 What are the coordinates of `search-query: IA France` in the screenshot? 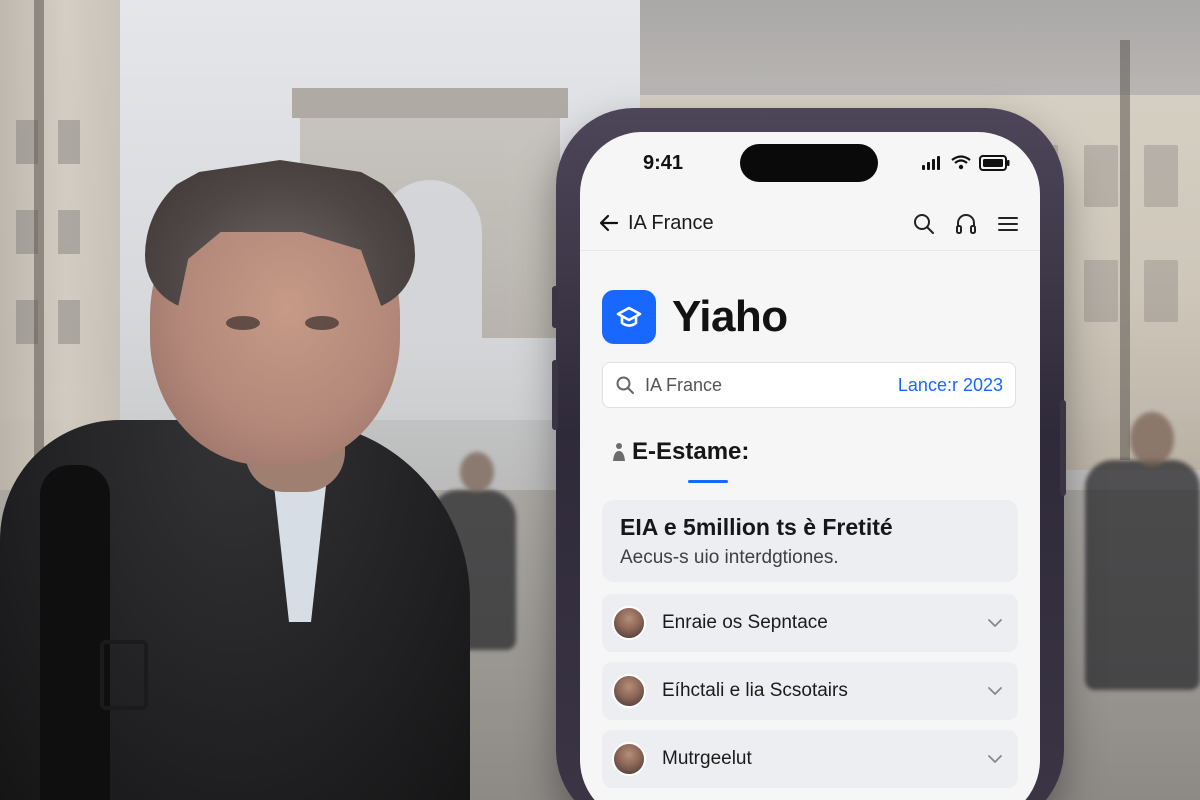 It's located at (684, 384).